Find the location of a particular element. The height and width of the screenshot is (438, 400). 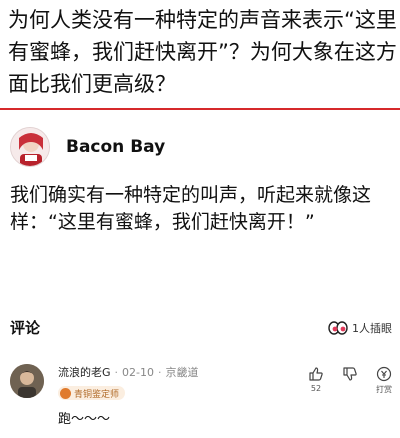

user-badge: 青铜鉴定师 is located at coordinates (92, 393).